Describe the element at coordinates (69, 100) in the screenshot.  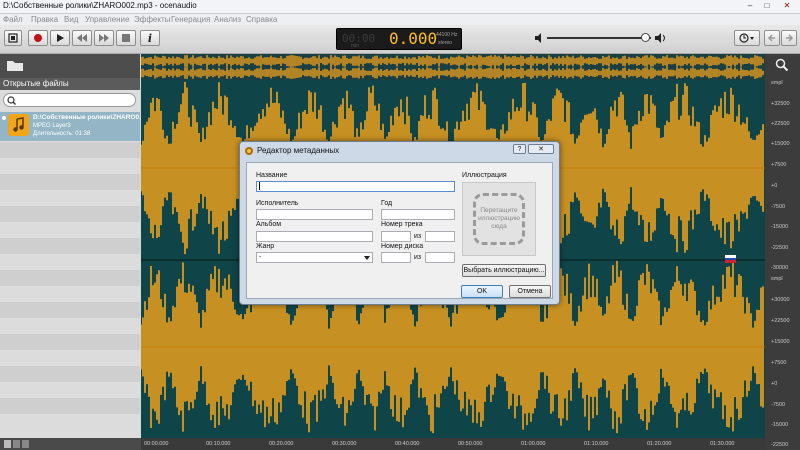
I see `search-input` at that location.